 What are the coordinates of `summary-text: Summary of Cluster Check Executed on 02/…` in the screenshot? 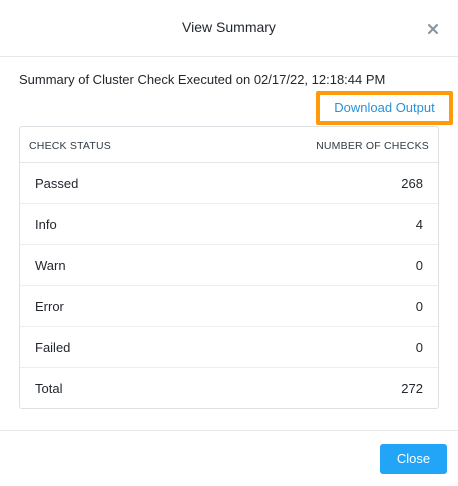 It's located at (202, 79).